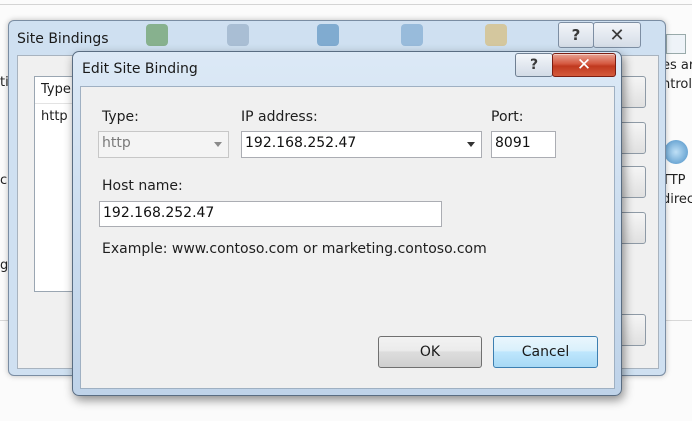 This screenshot has width=692, height=421. Describe the element at coordinates (4, 180) in the screenshot. I see `bg-left-text: c` at that location.